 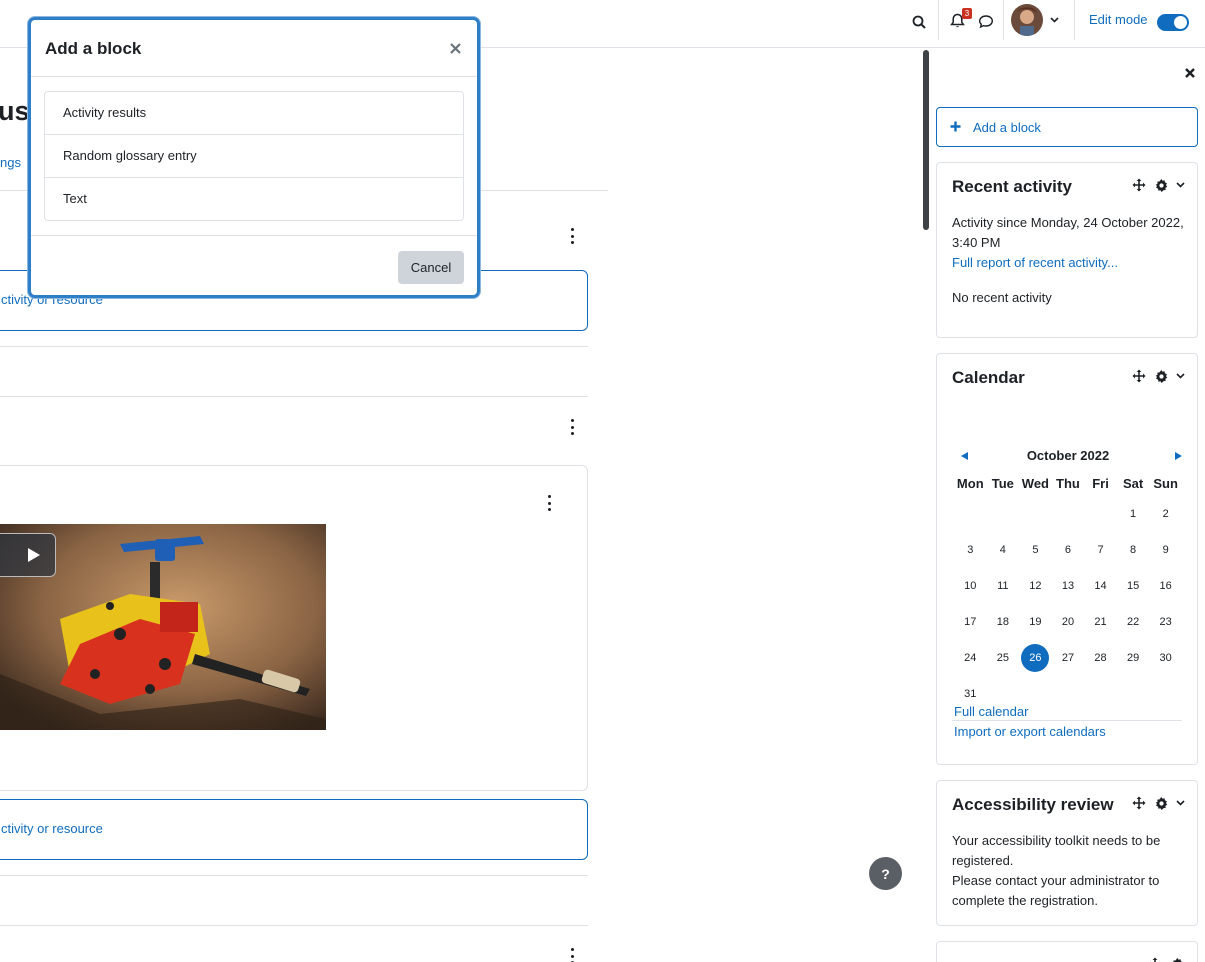 What do you see at coordinates (926, 140) in the screenshot?
I see `scrollbar-thumb` at bounding box center [926, 140].